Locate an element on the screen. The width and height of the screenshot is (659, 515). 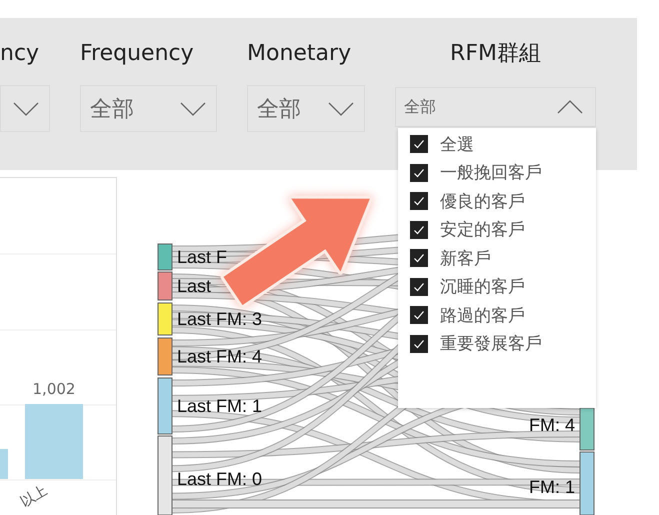
checklist-item: 沉睡的客戶 is located at coordinates (503, 287).